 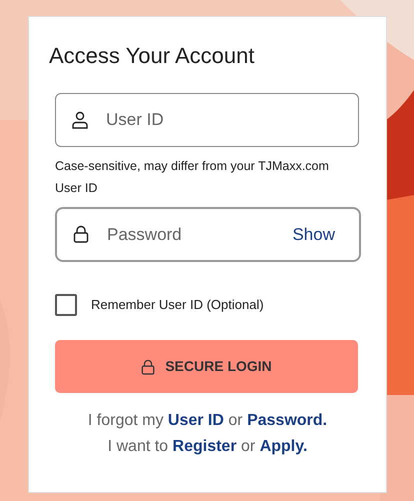 What do you see at coordinates (313, 235) in the screenshot?
I see `show-password-button: Show` at bounding box center [313, 235].